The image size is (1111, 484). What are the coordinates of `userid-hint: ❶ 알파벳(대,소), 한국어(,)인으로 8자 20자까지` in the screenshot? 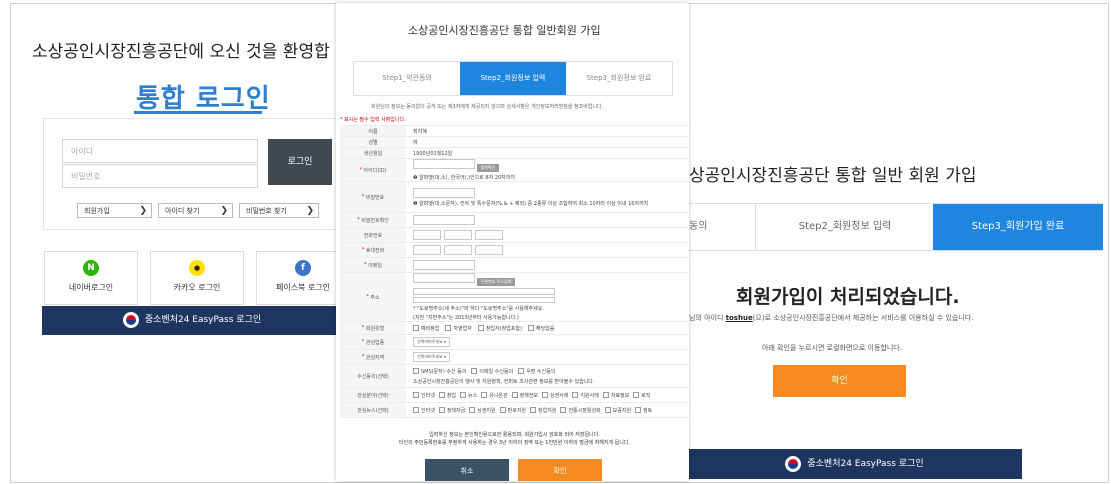 It's located at (464, 178).